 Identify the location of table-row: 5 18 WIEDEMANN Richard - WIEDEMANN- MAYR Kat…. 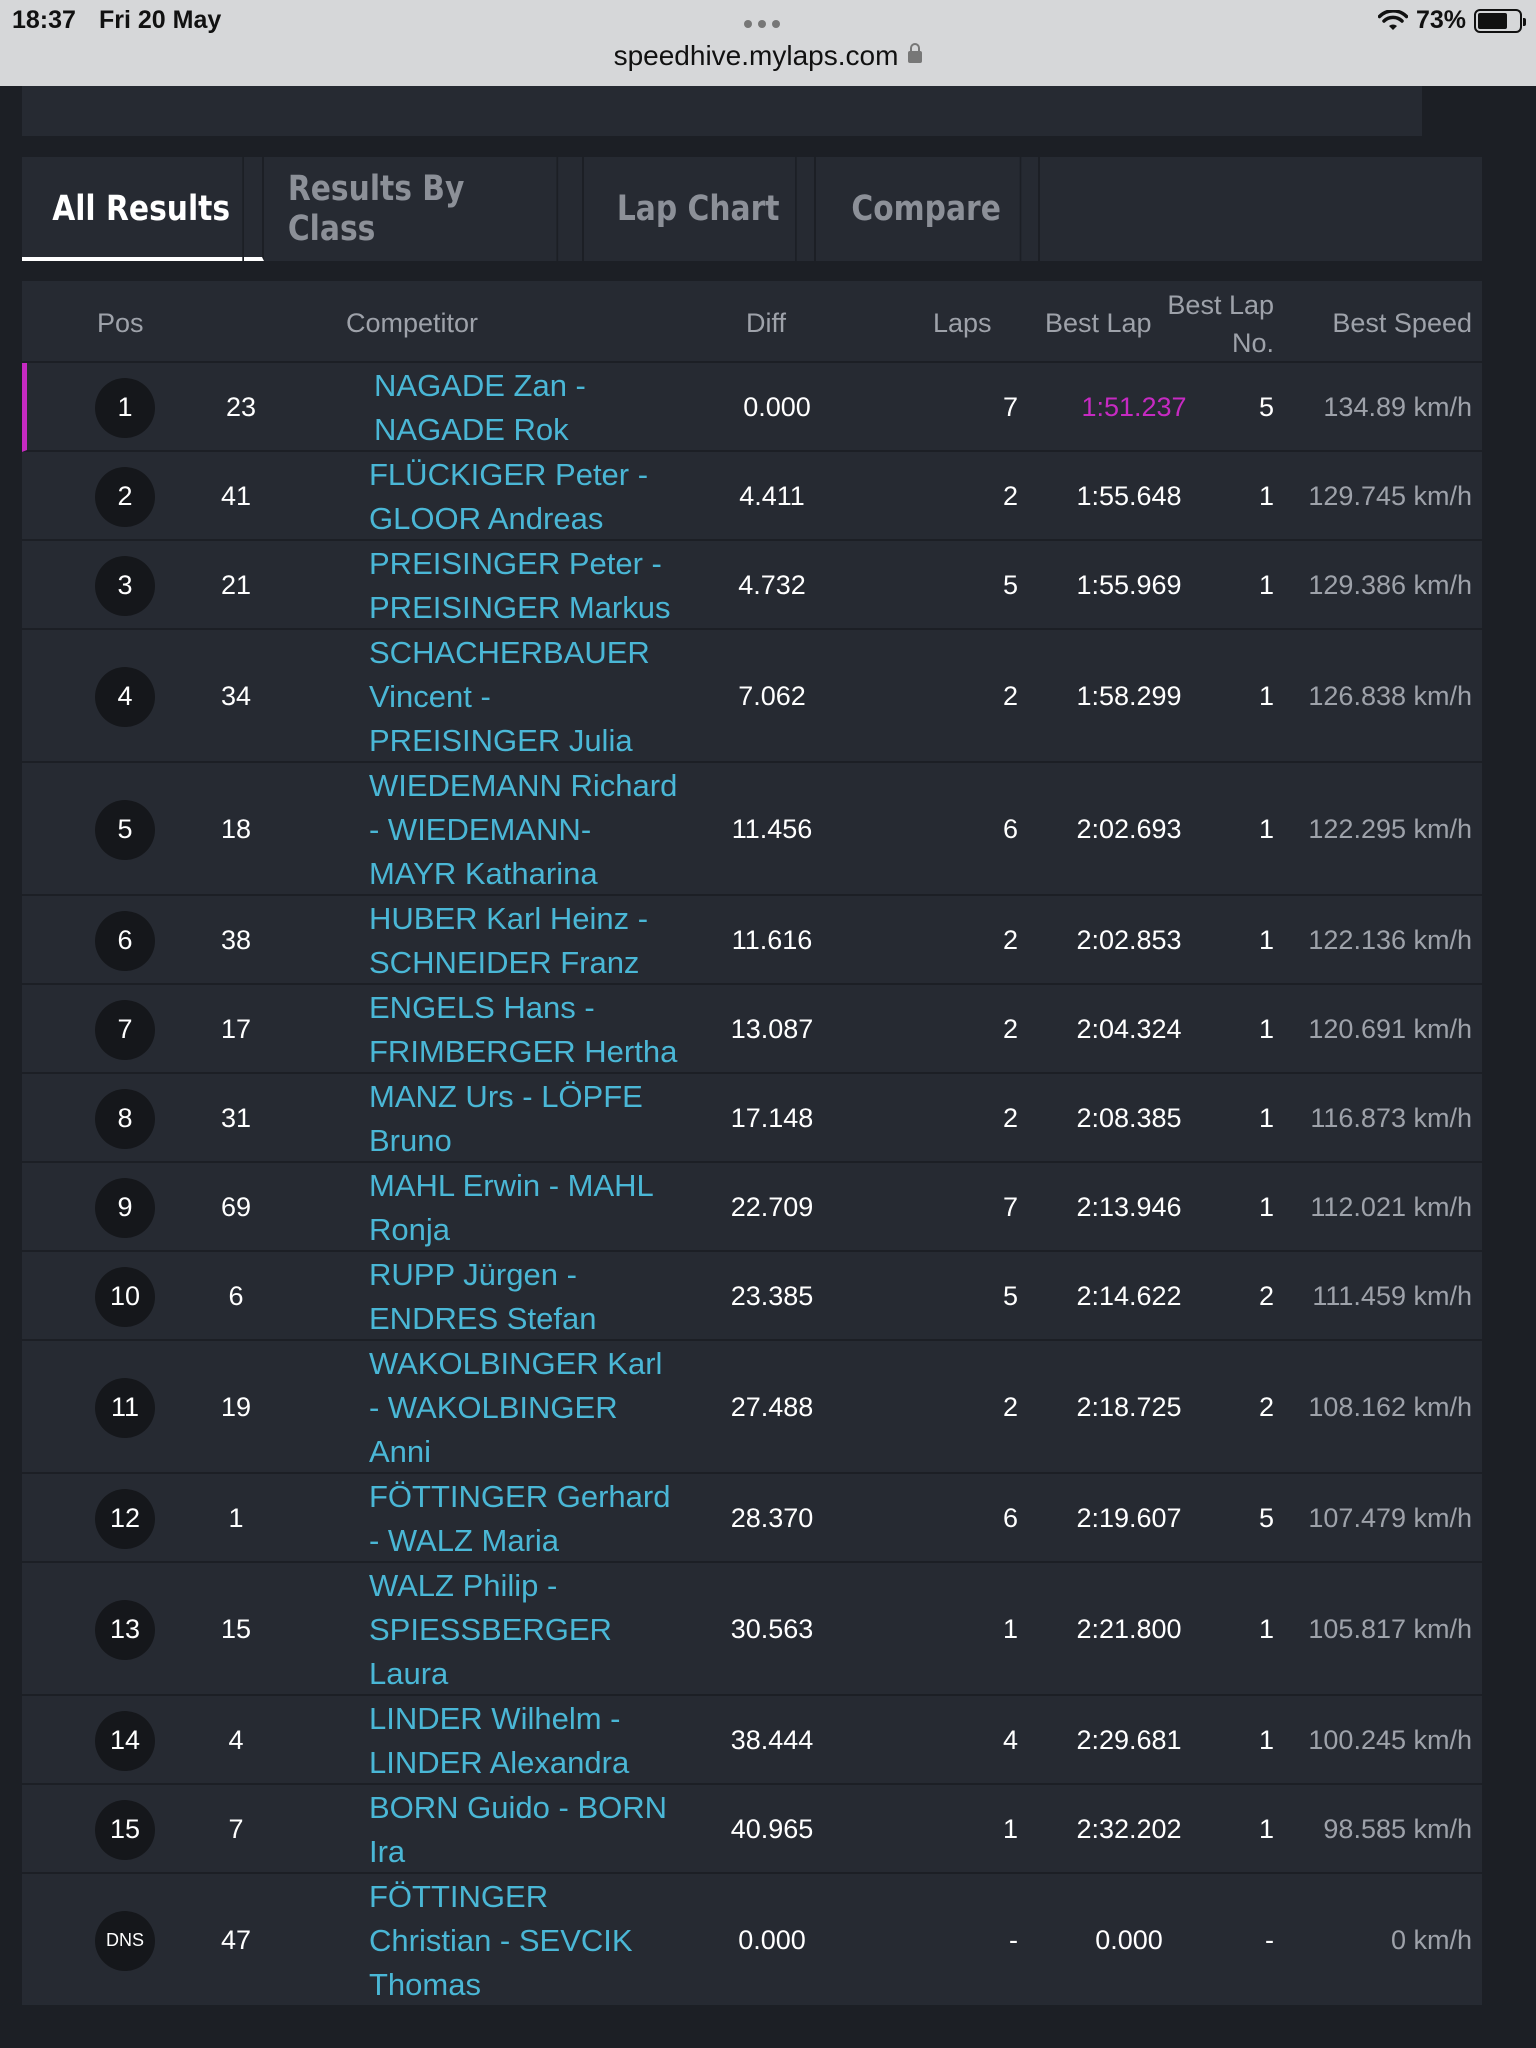
(752, 829).